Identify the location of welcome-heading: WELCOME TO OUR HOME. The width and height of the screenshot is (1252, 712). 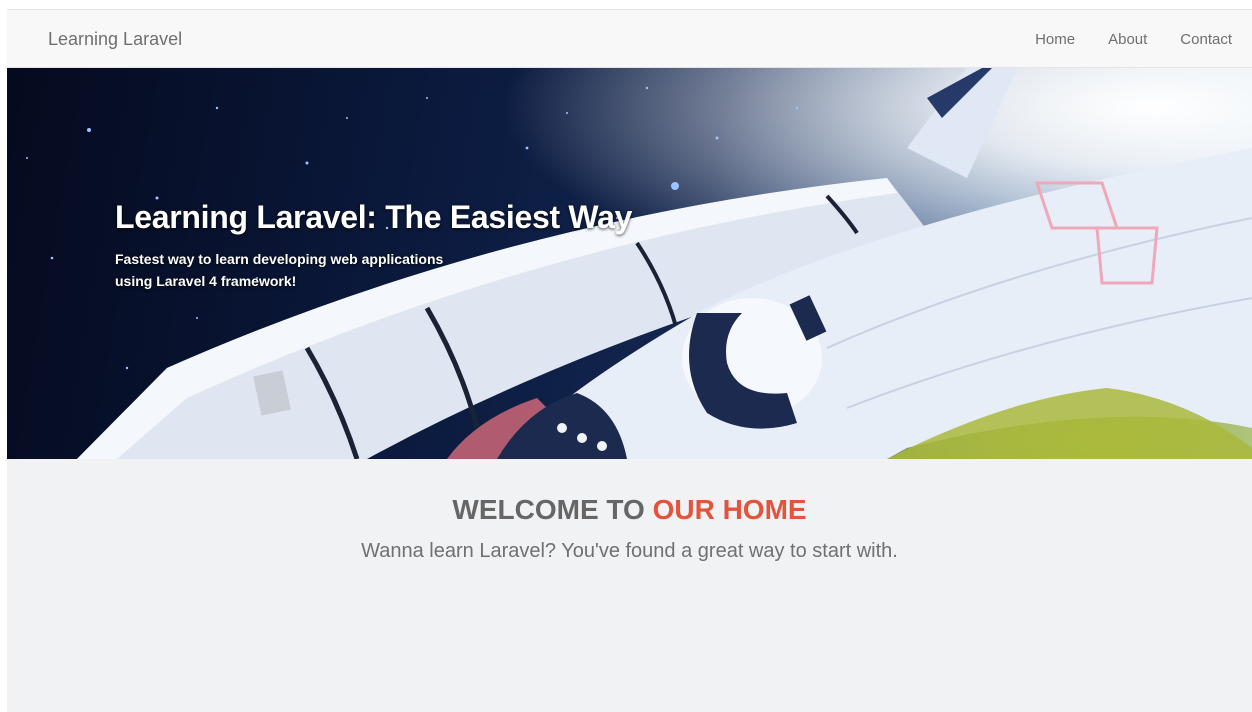
(629, 510).